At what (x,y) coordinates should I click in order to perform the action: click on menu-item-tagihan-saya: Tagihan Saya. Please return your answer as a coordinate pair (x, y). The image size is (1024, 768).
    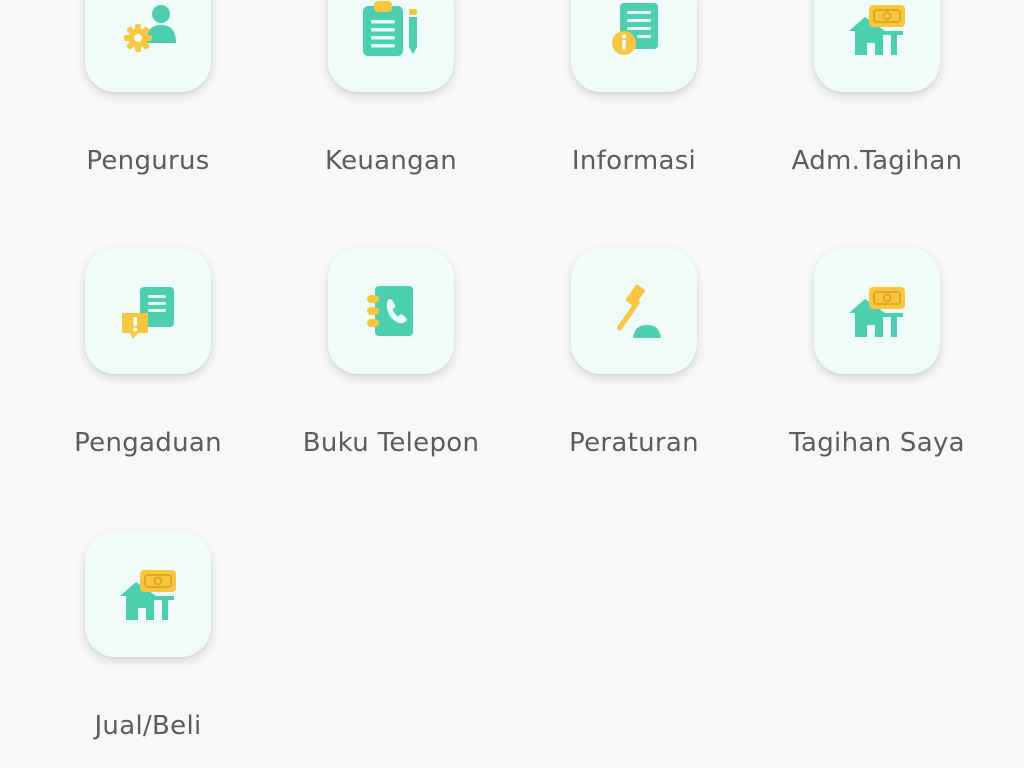
    Looking at the image, I should click on (877, 373).